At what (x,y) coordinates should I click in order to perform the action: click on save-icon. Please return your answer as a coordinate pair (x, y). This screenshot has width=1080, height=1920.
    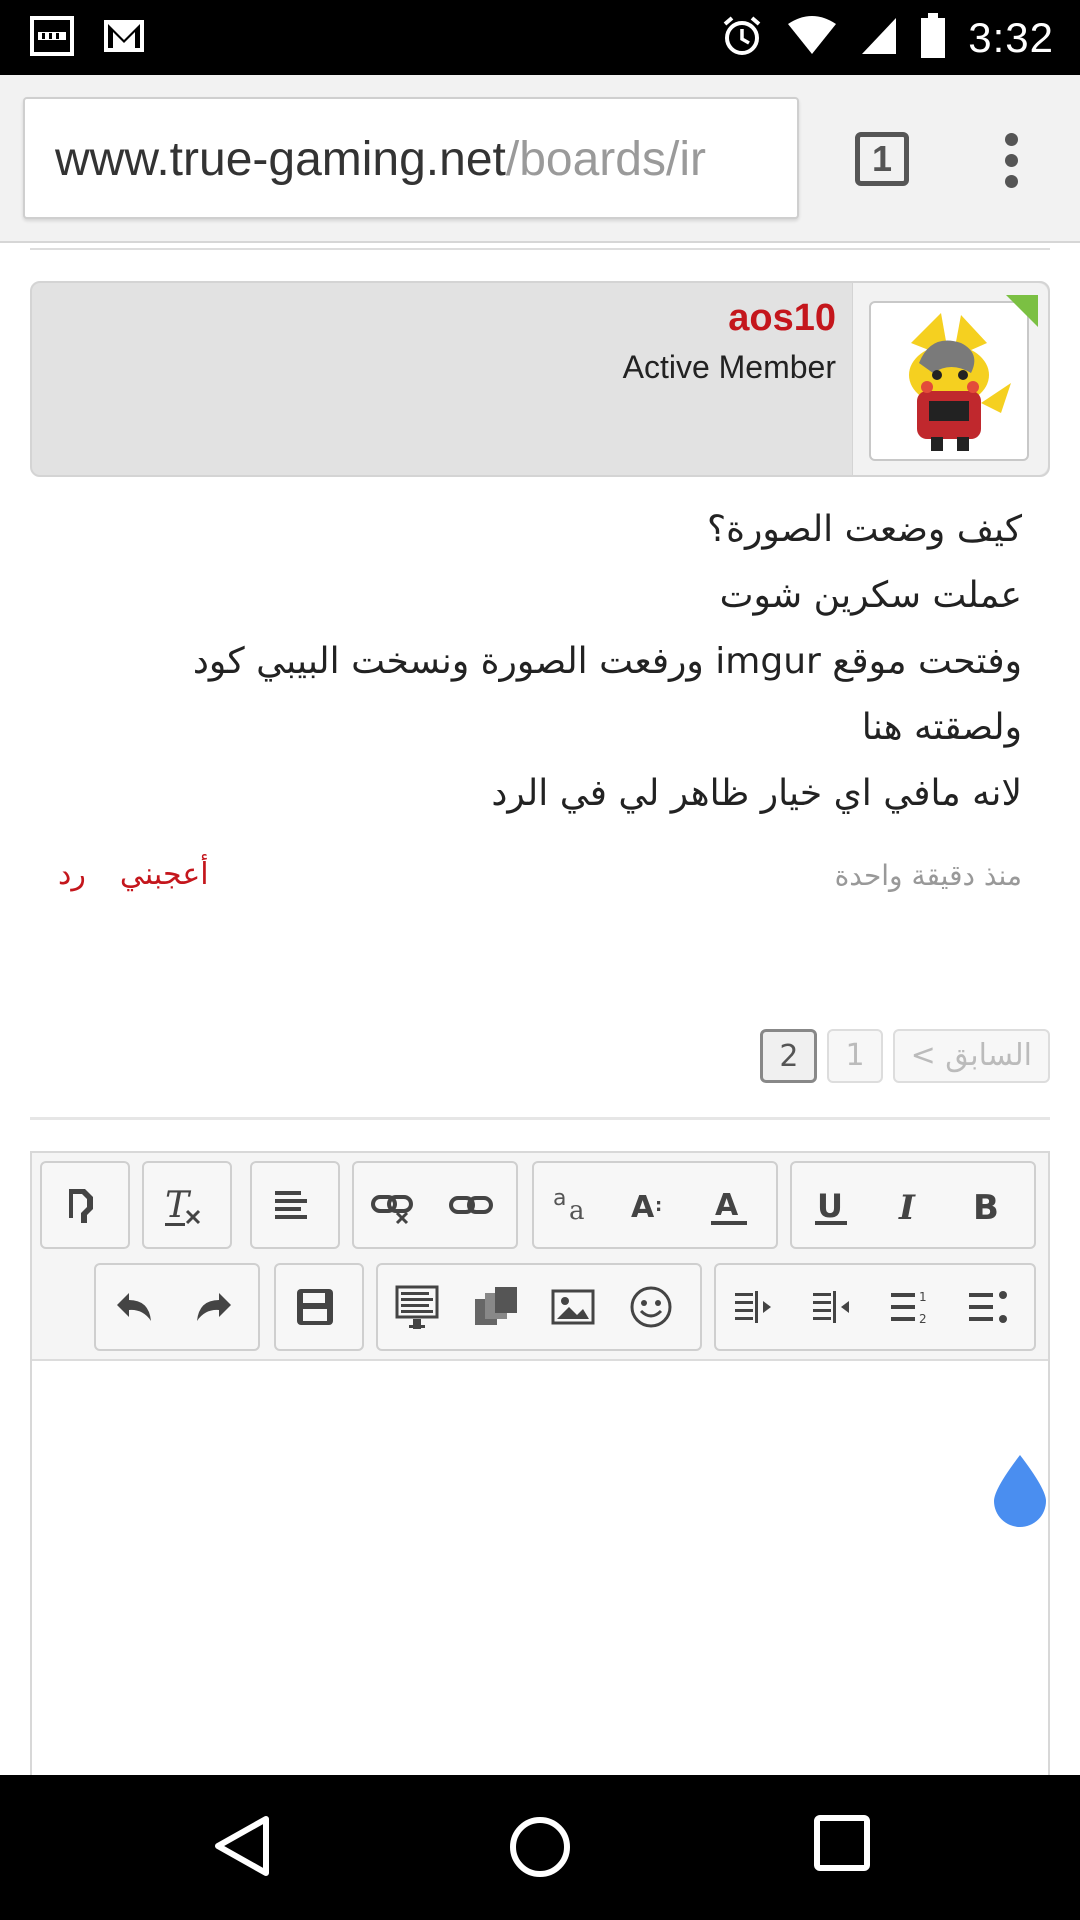
    Looking at the image, I should click on (315, 1307).